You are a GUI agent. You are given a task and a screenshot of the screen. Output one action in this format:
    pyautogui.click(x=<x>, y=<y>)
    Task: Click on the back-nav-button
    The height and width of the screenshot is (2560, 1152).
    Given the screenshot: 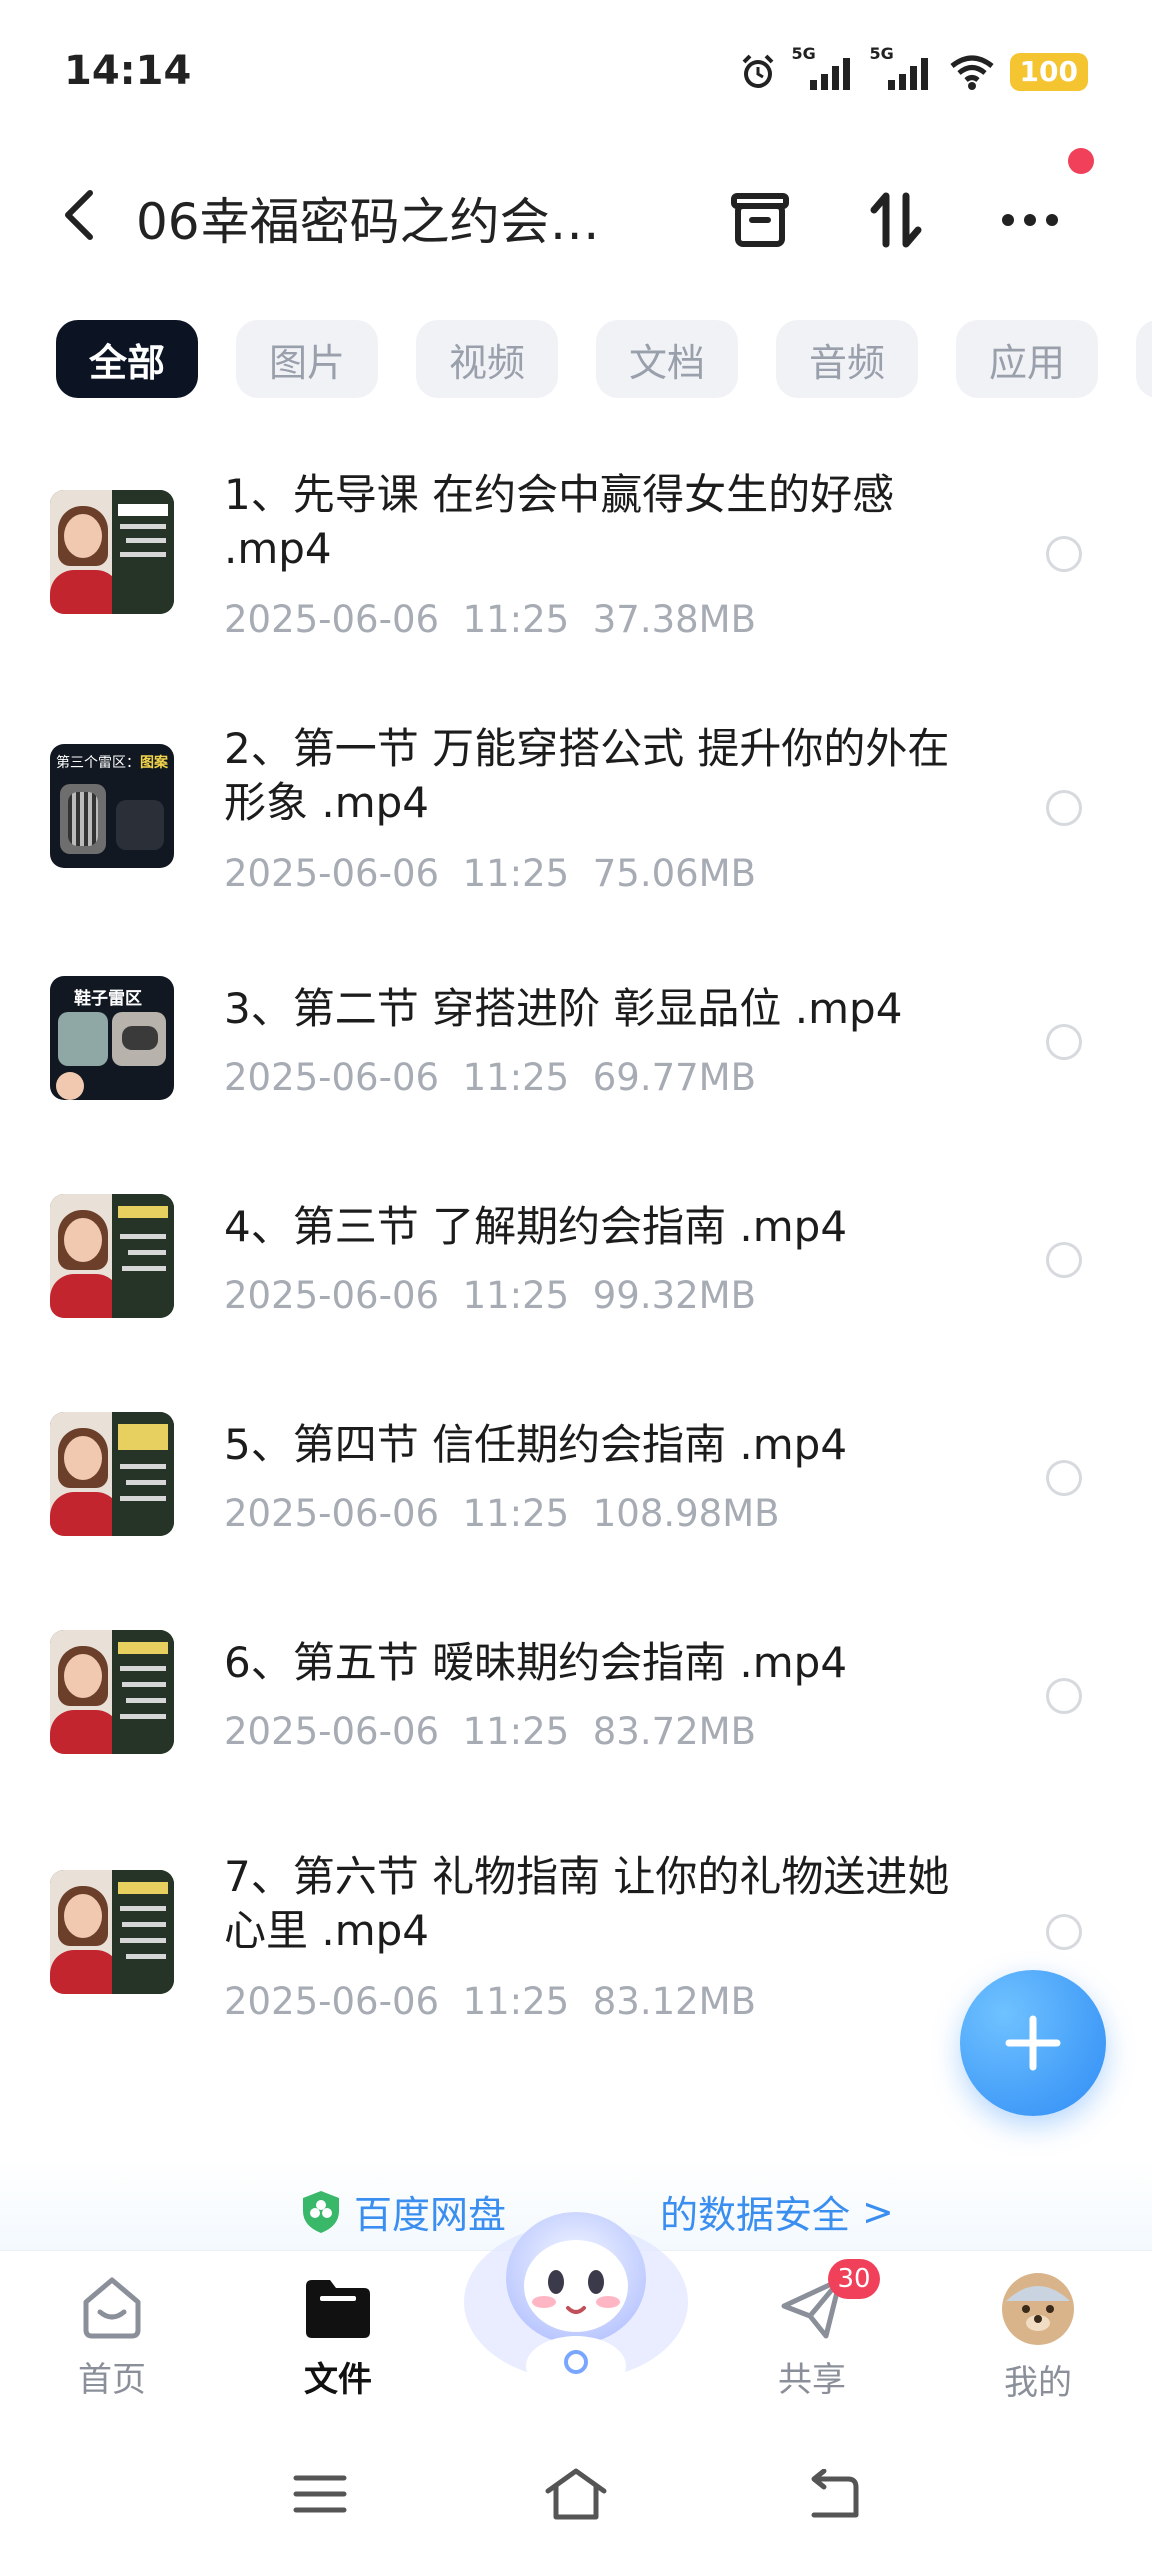 What is the action you would take?
    pyautogui.click(x=832, y=2494)
    